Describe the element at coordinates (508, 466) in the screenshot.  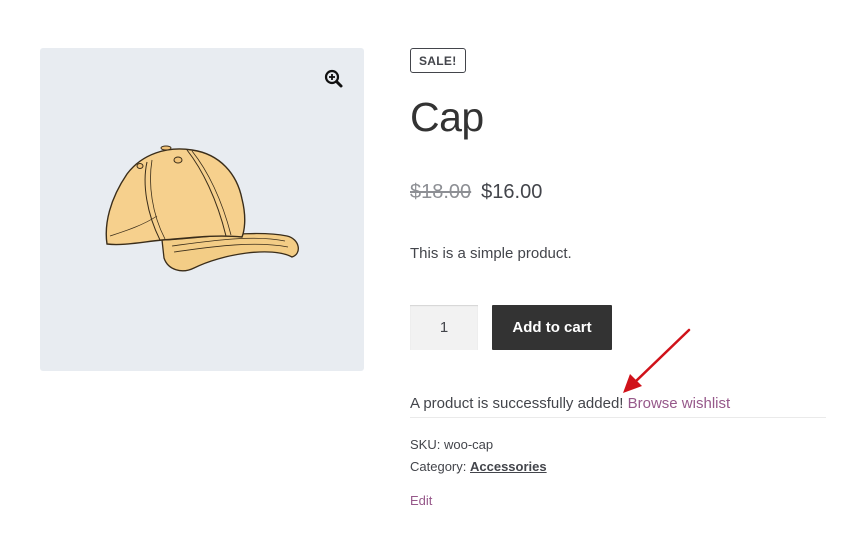
I see `category-link: Accessories` at that location.